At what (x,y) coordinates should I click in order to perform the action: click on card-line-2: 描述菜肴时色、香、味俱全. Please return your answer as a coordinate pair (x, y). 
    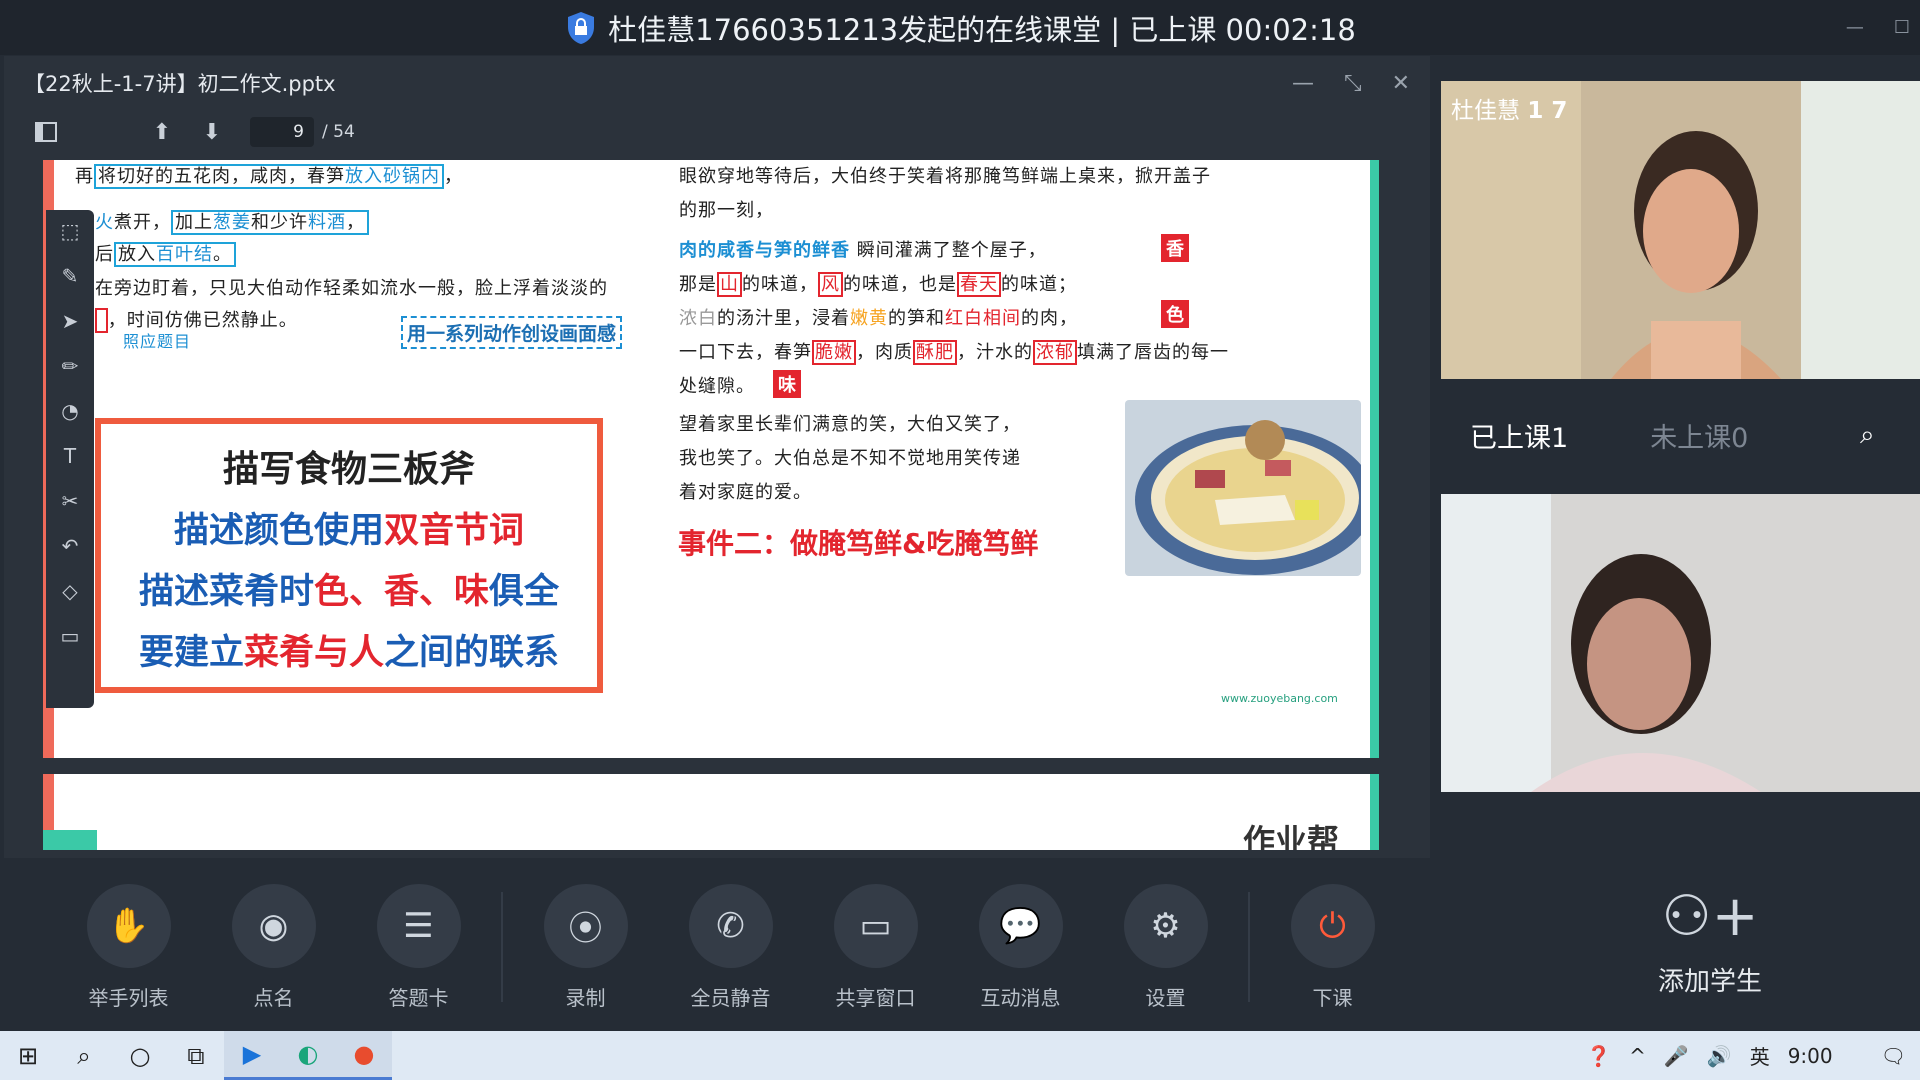
    Looking at the image, I should click on (349, 592).